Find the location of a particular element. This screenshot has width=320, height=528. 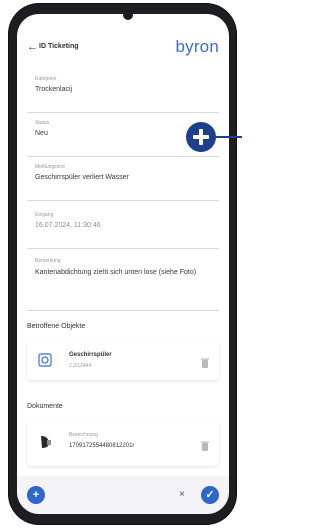

field-category: Kategorie Trockenlacij is located at coordinates (123, 91).